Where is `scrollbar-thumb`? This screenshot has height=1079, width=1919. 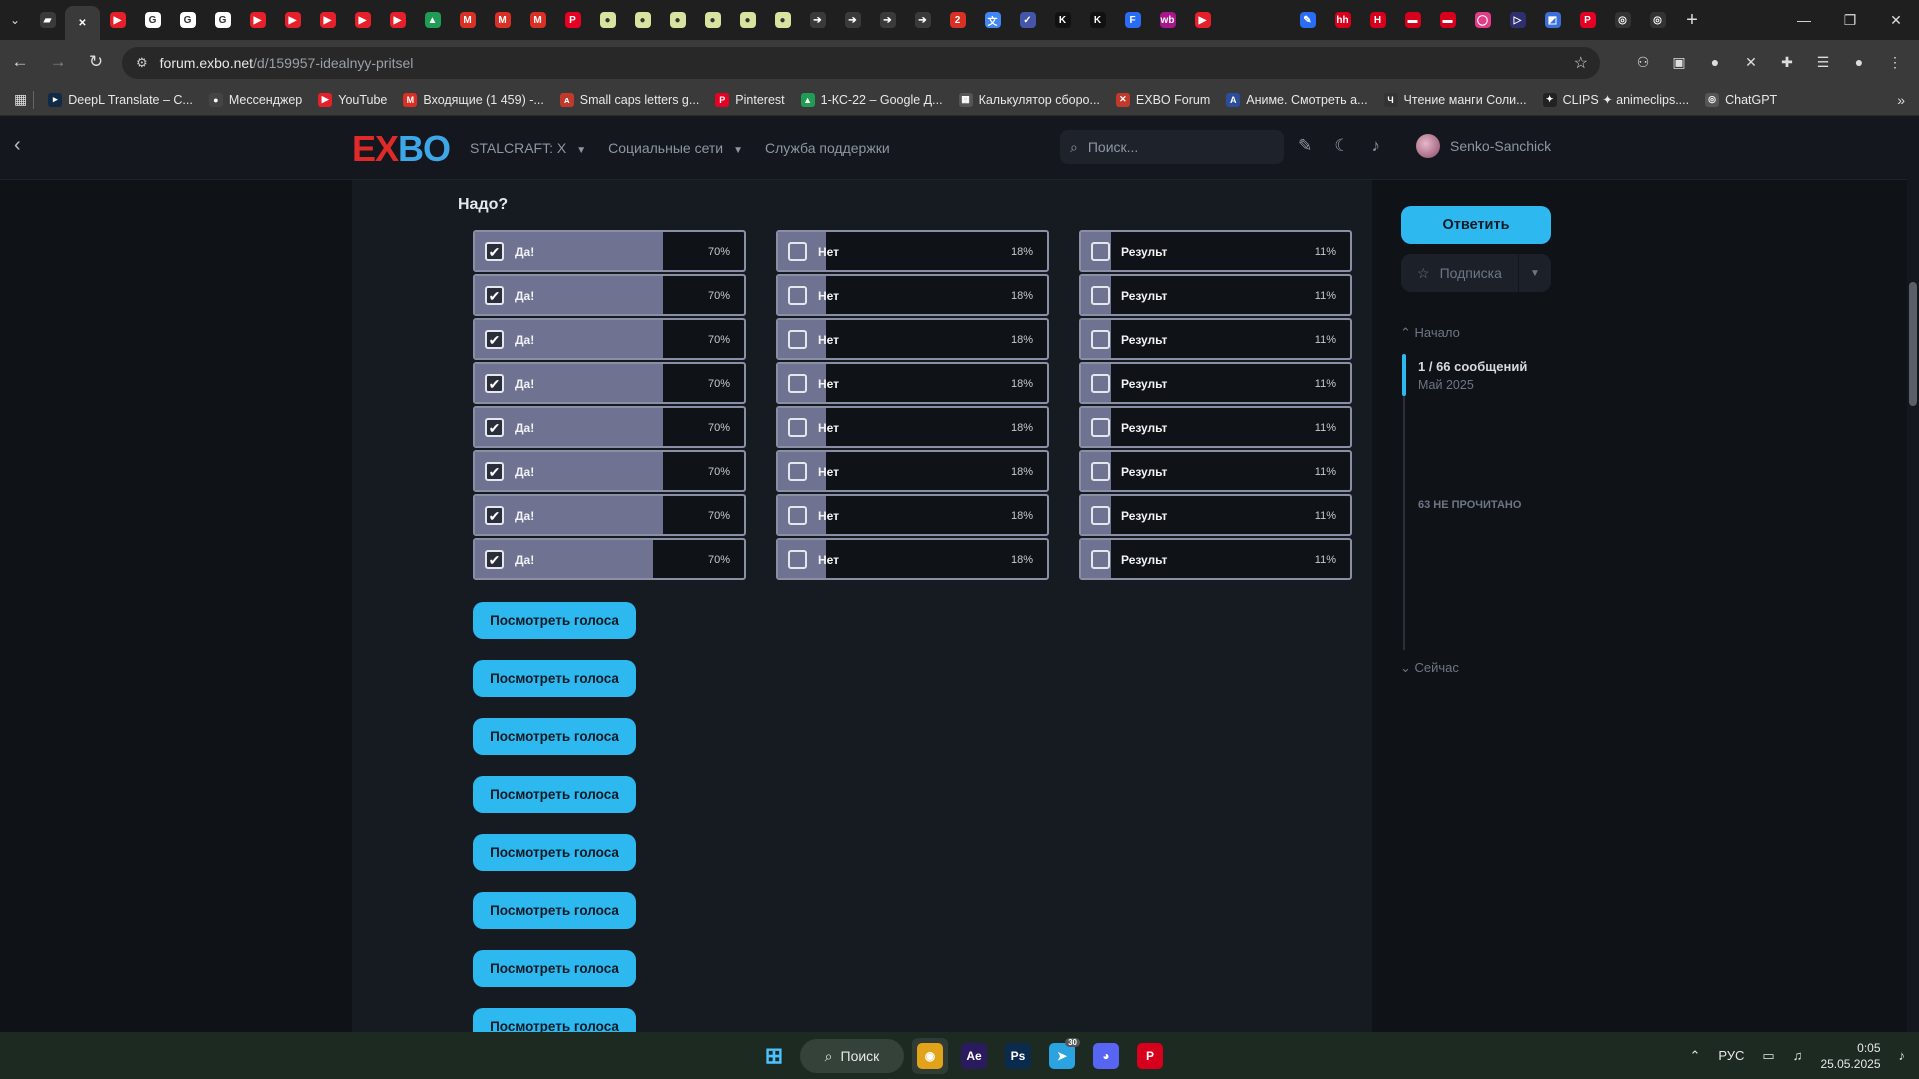 scrollbar-thumb is located at coordinates (1913, 344).